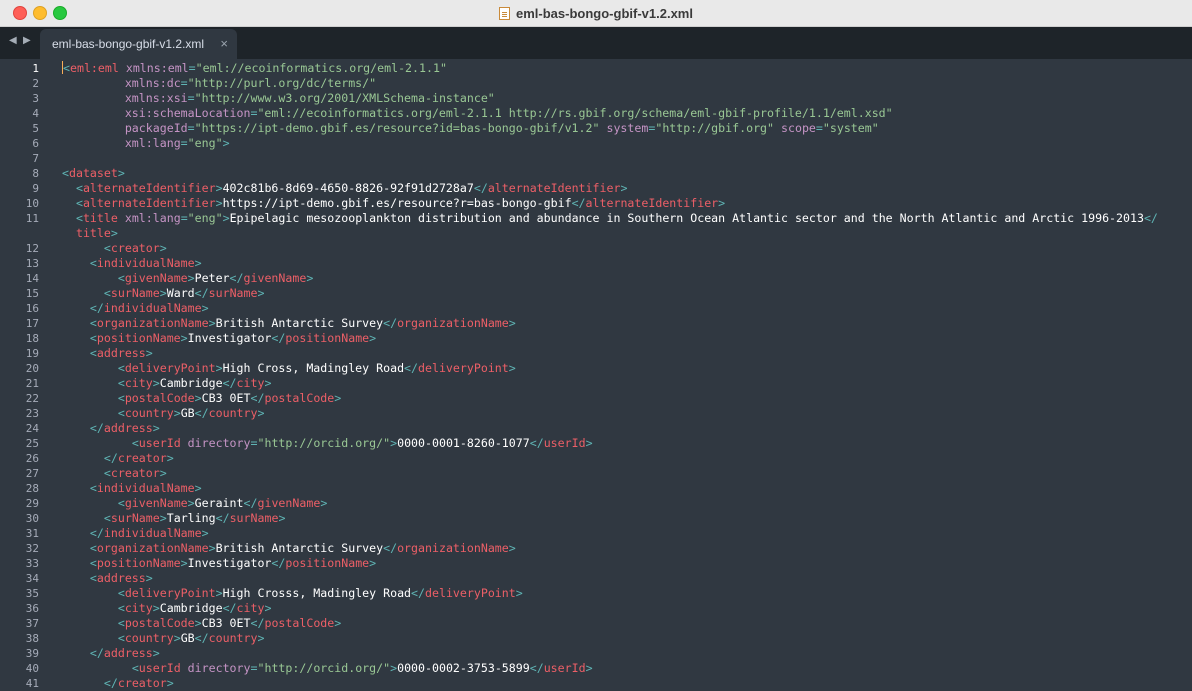  I want to click on attribute-name: scope, so click(798, 128).